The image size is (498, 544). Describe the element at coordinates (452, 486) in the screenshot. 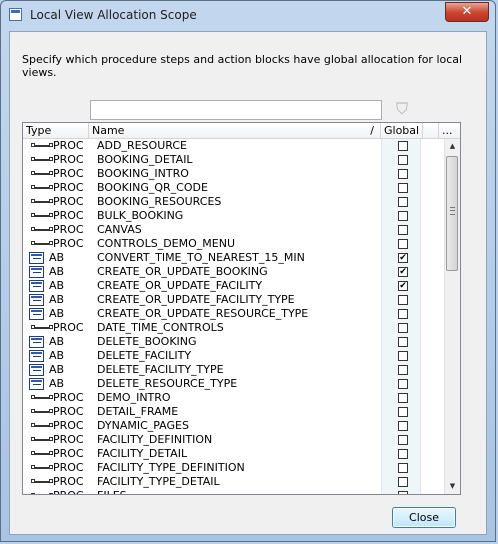

I see `scroll-down-icon: ▼` at that location.